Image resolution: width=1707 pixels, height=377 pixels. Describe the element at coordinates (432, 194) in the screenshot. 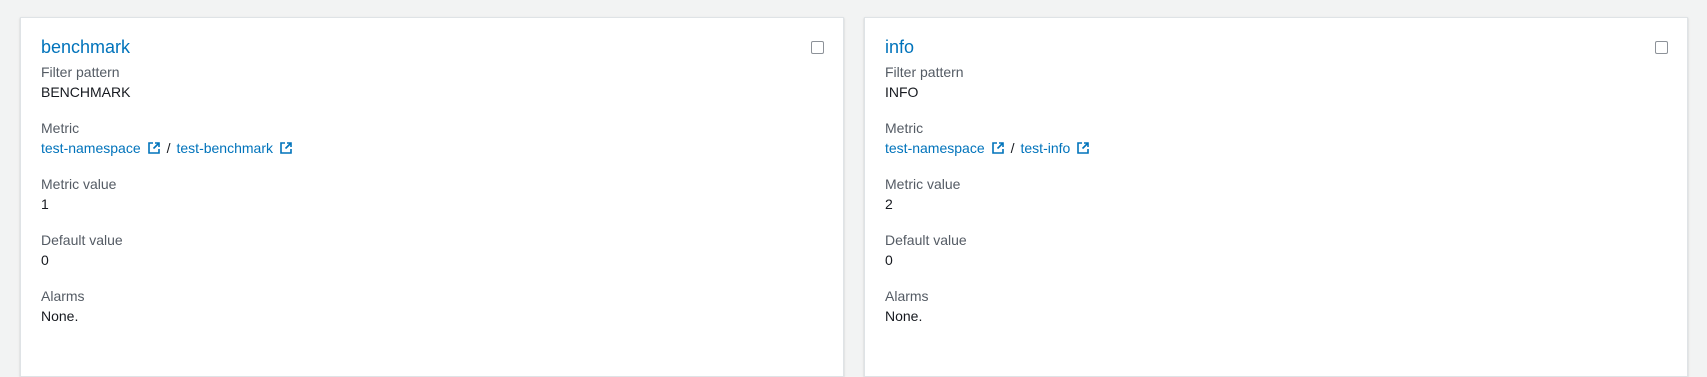

I see `metric-value-field: Metric value 1` at that location.